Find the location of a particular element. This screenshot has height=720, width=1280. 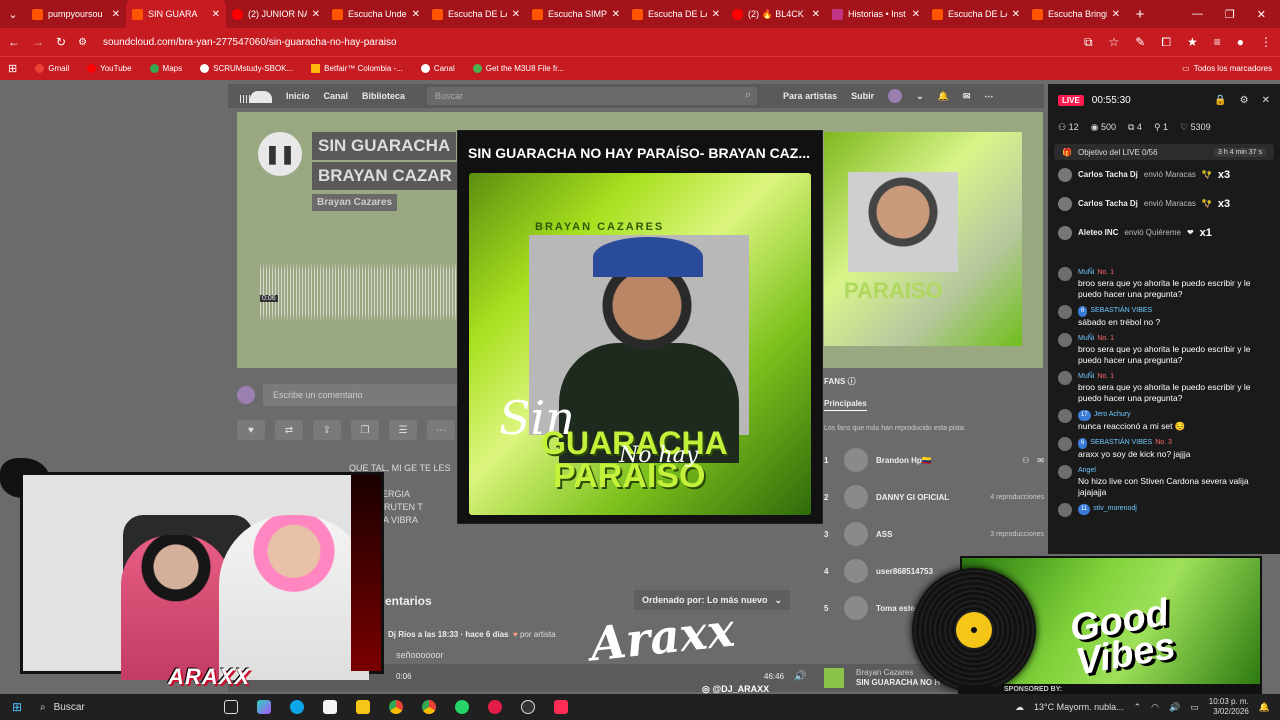

info-icon: ⓘ is located at coordinates (852, 381).